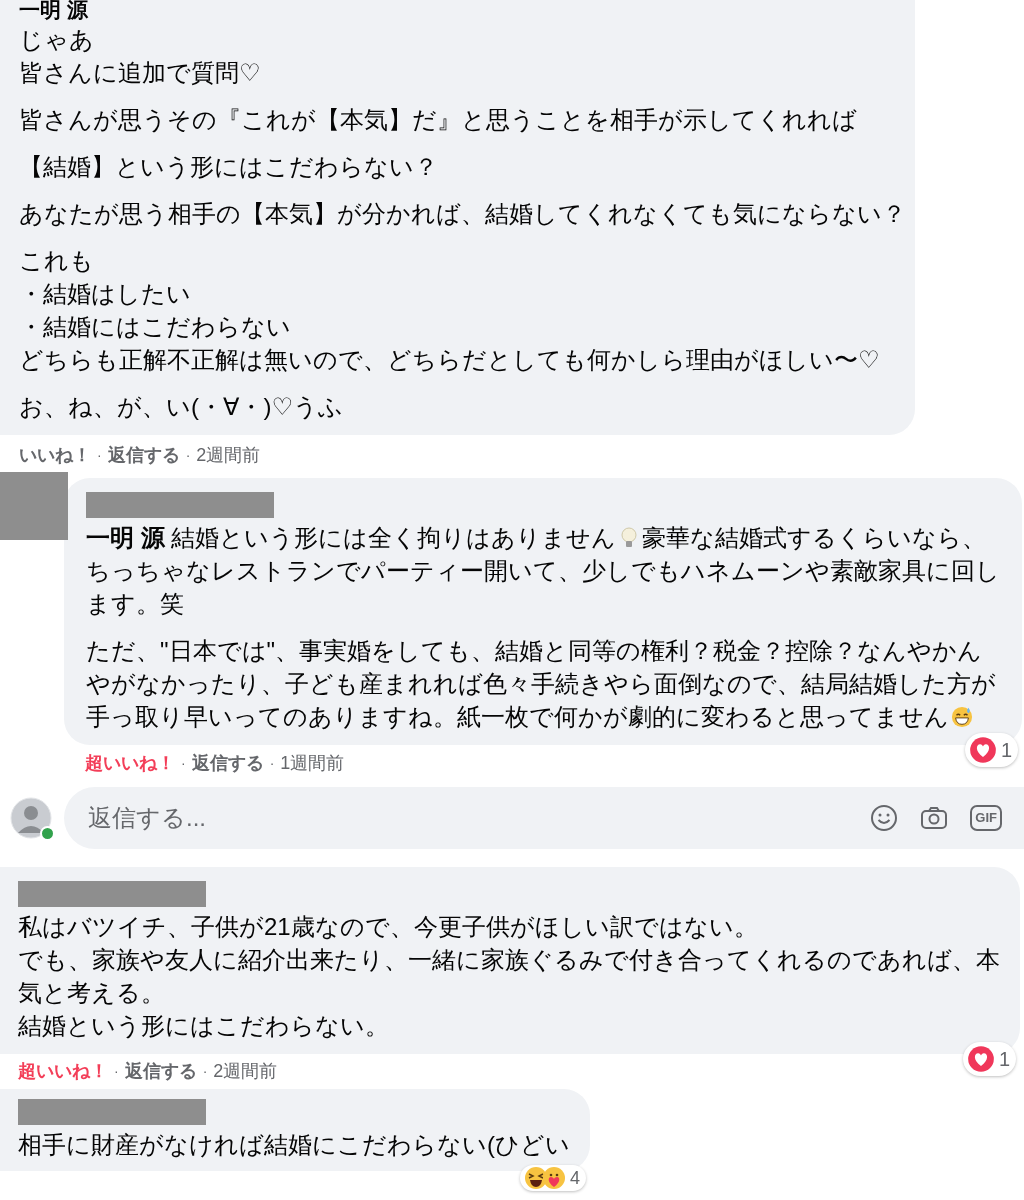 The height and width of the screenshot is (1200, 1024). What do you see at coordinates (57, 261) in the screenshot?
I see `comment-text: これも` at bounding box center [57, 261].